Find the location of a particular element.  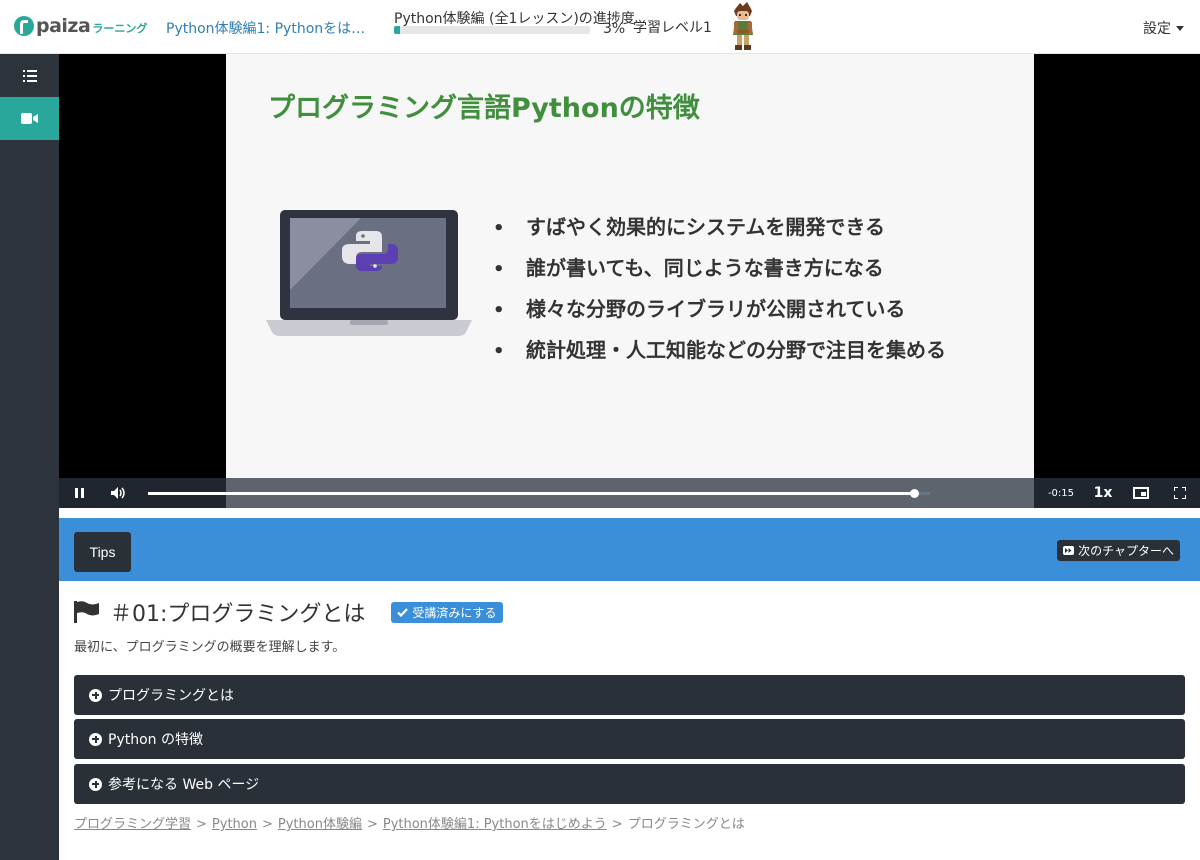

accordion-programming-intro: プログラミングとは is located at coordinates (629, 695).